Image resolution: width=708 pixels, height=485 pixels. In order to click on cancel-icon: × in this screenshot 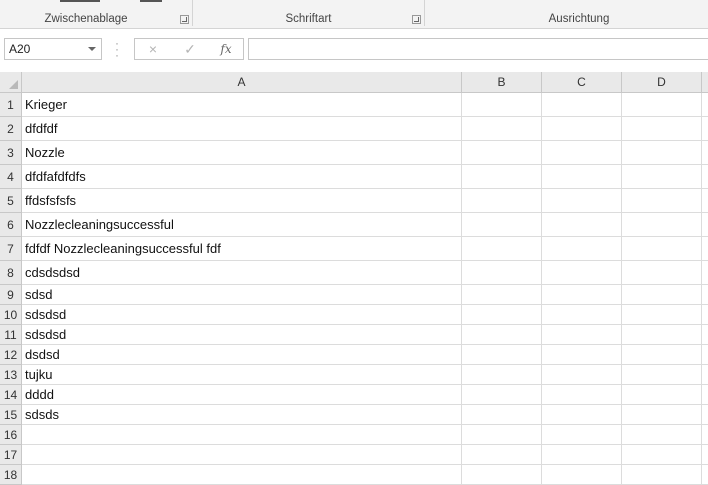, I will do `click(153, 49)`.